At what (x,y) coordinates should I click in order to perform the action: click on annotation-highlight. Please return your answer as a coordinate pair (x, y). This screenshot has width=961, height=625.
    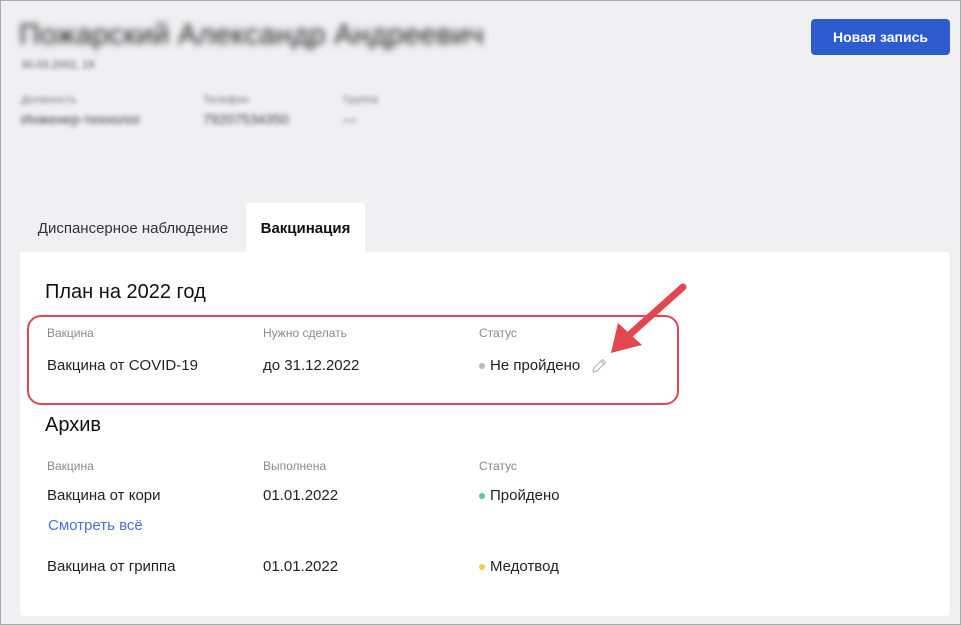
    Looking at the image, I should click on (353, 360).